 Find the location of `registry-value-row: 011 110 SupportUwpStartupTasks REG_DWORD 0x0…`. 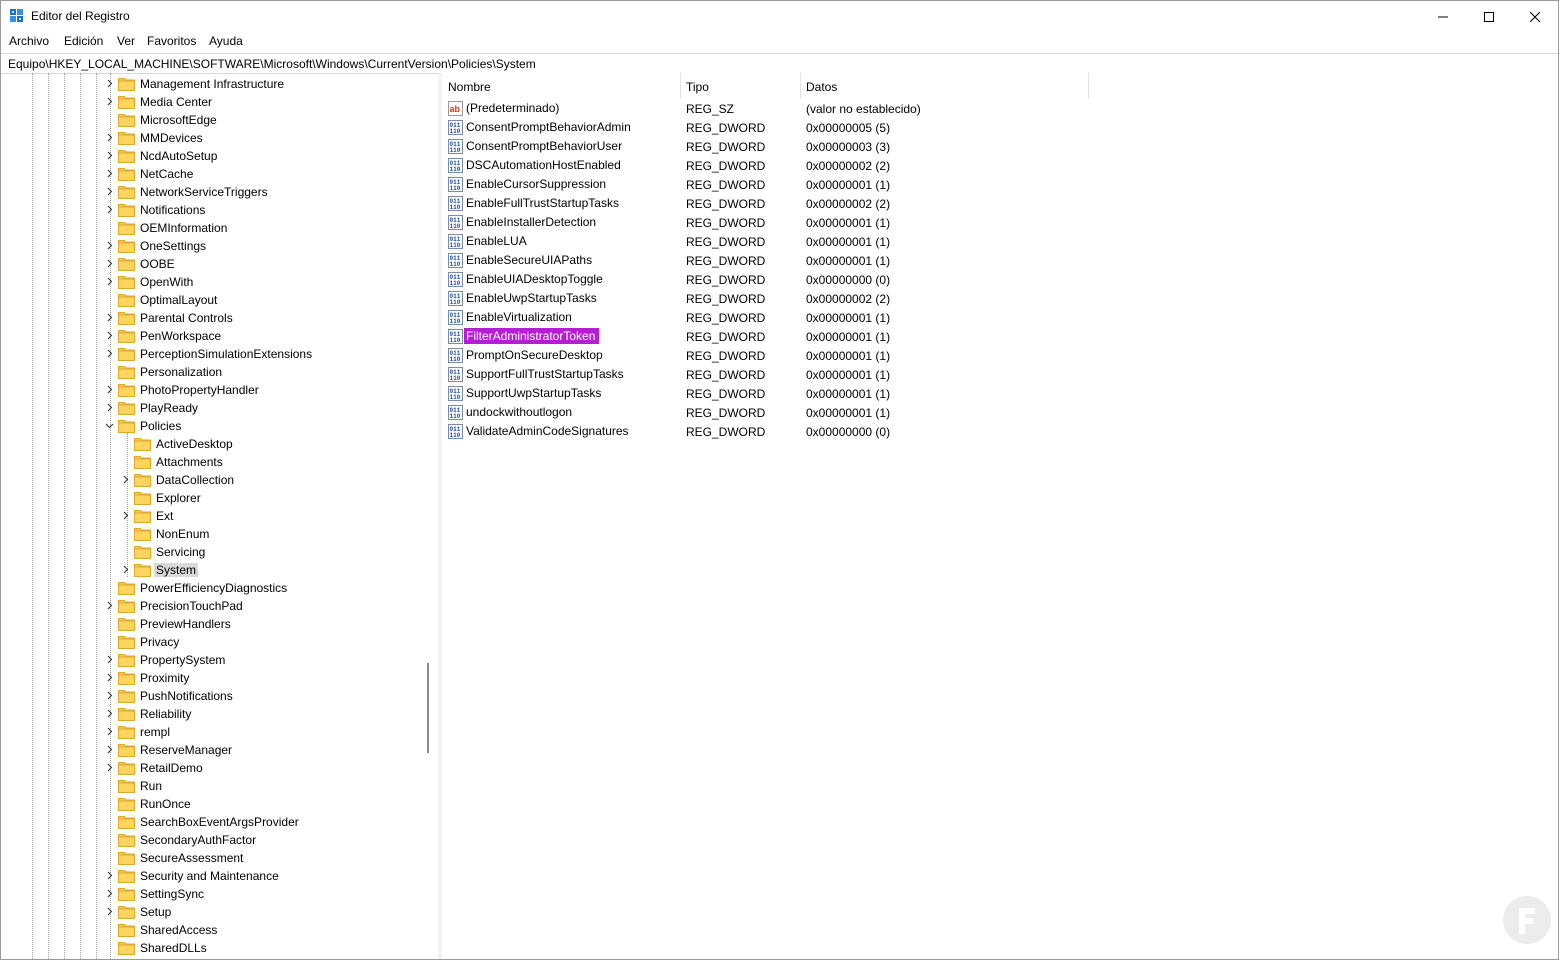

registry-value-row: 011 110 SupportUwpStartupTasks REG_DWORD 0x0… is located at coordinates (892, 393).